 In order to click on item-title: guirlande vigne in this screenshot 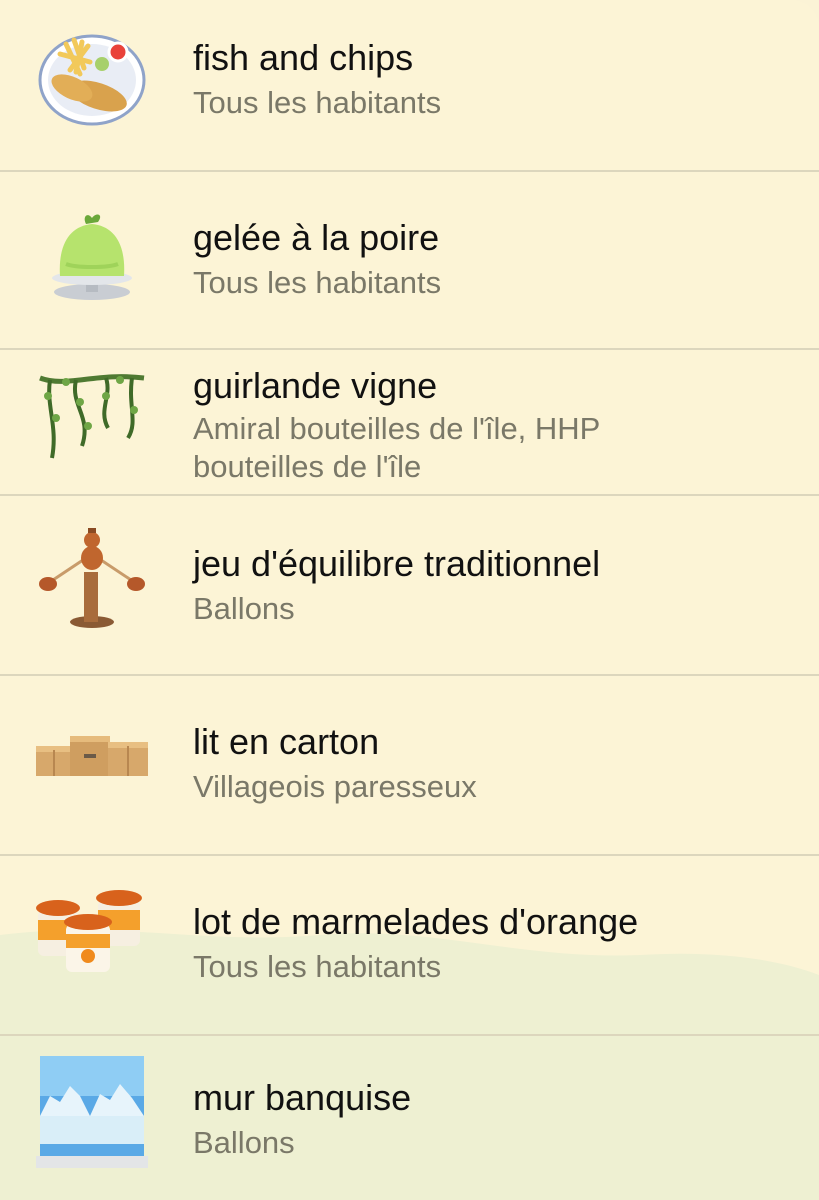, I will do `click(315, 385)`.